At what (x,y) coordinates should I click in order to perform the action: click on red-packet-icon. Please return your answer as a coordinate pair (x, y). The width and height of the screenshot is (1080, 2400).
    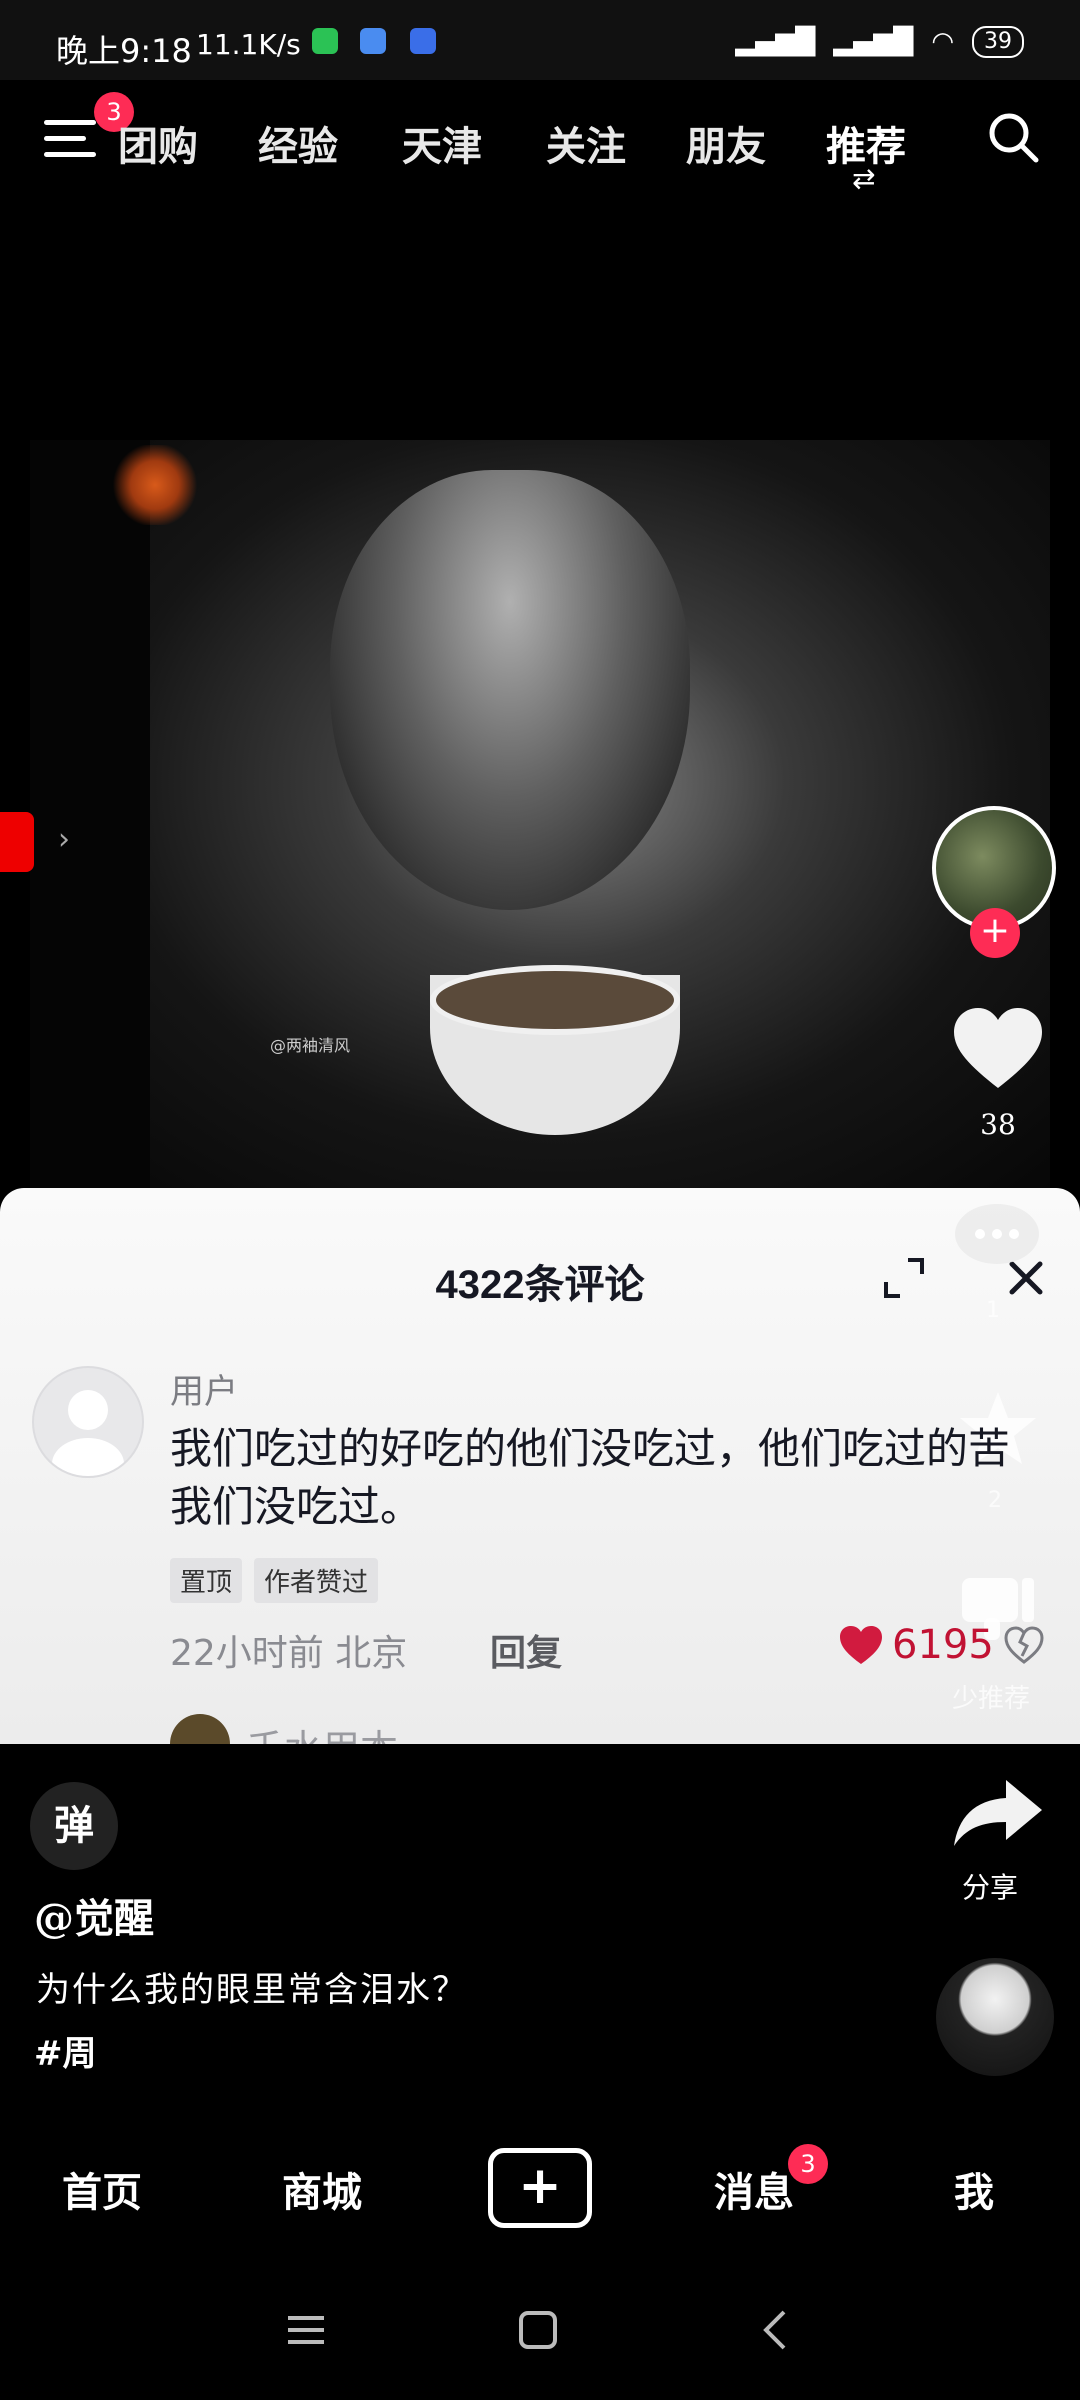
    Looking at the image, I should click on (17, 842).